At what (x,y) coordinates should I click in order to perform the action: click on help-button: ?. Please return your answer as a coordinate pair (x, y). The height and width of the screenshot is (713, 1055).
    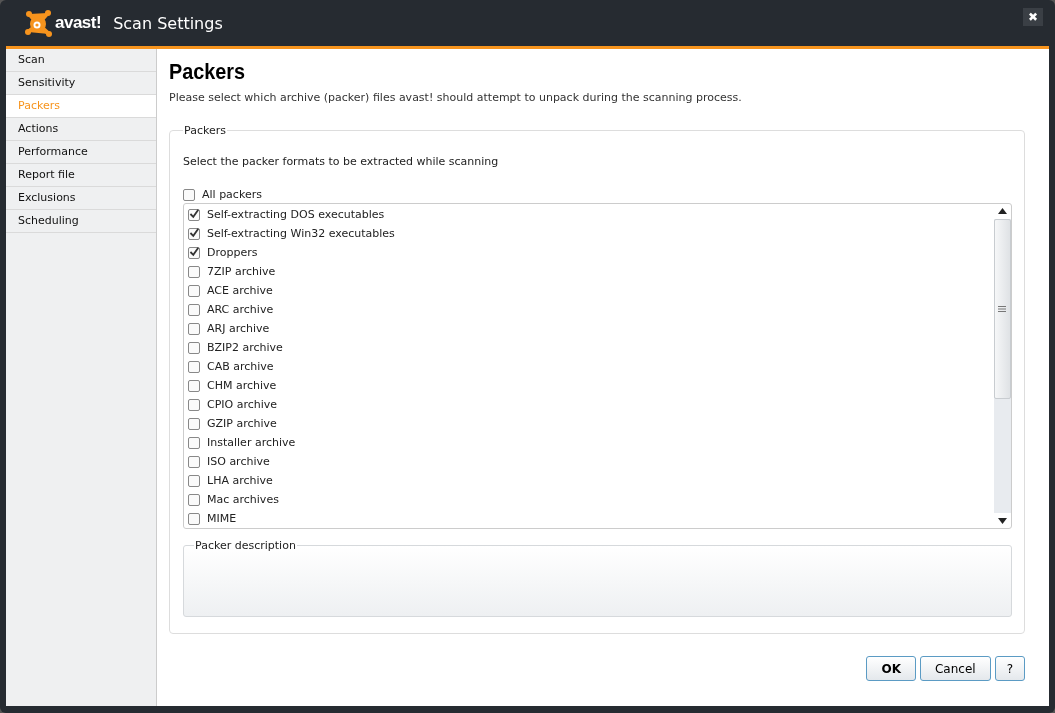
    Looking at the image, I should click on (1009, 668).